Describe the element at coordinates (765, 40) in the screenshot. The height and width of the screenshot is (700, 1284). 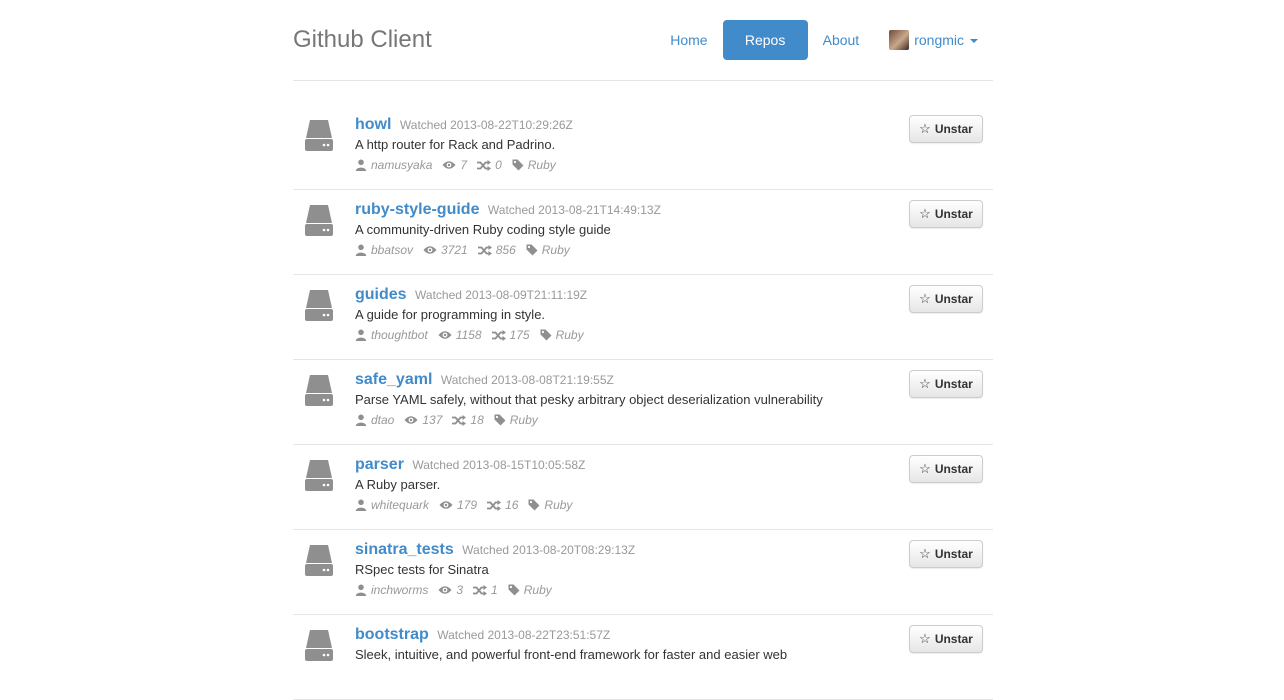
I see `nav-repos: Repos` at that location.